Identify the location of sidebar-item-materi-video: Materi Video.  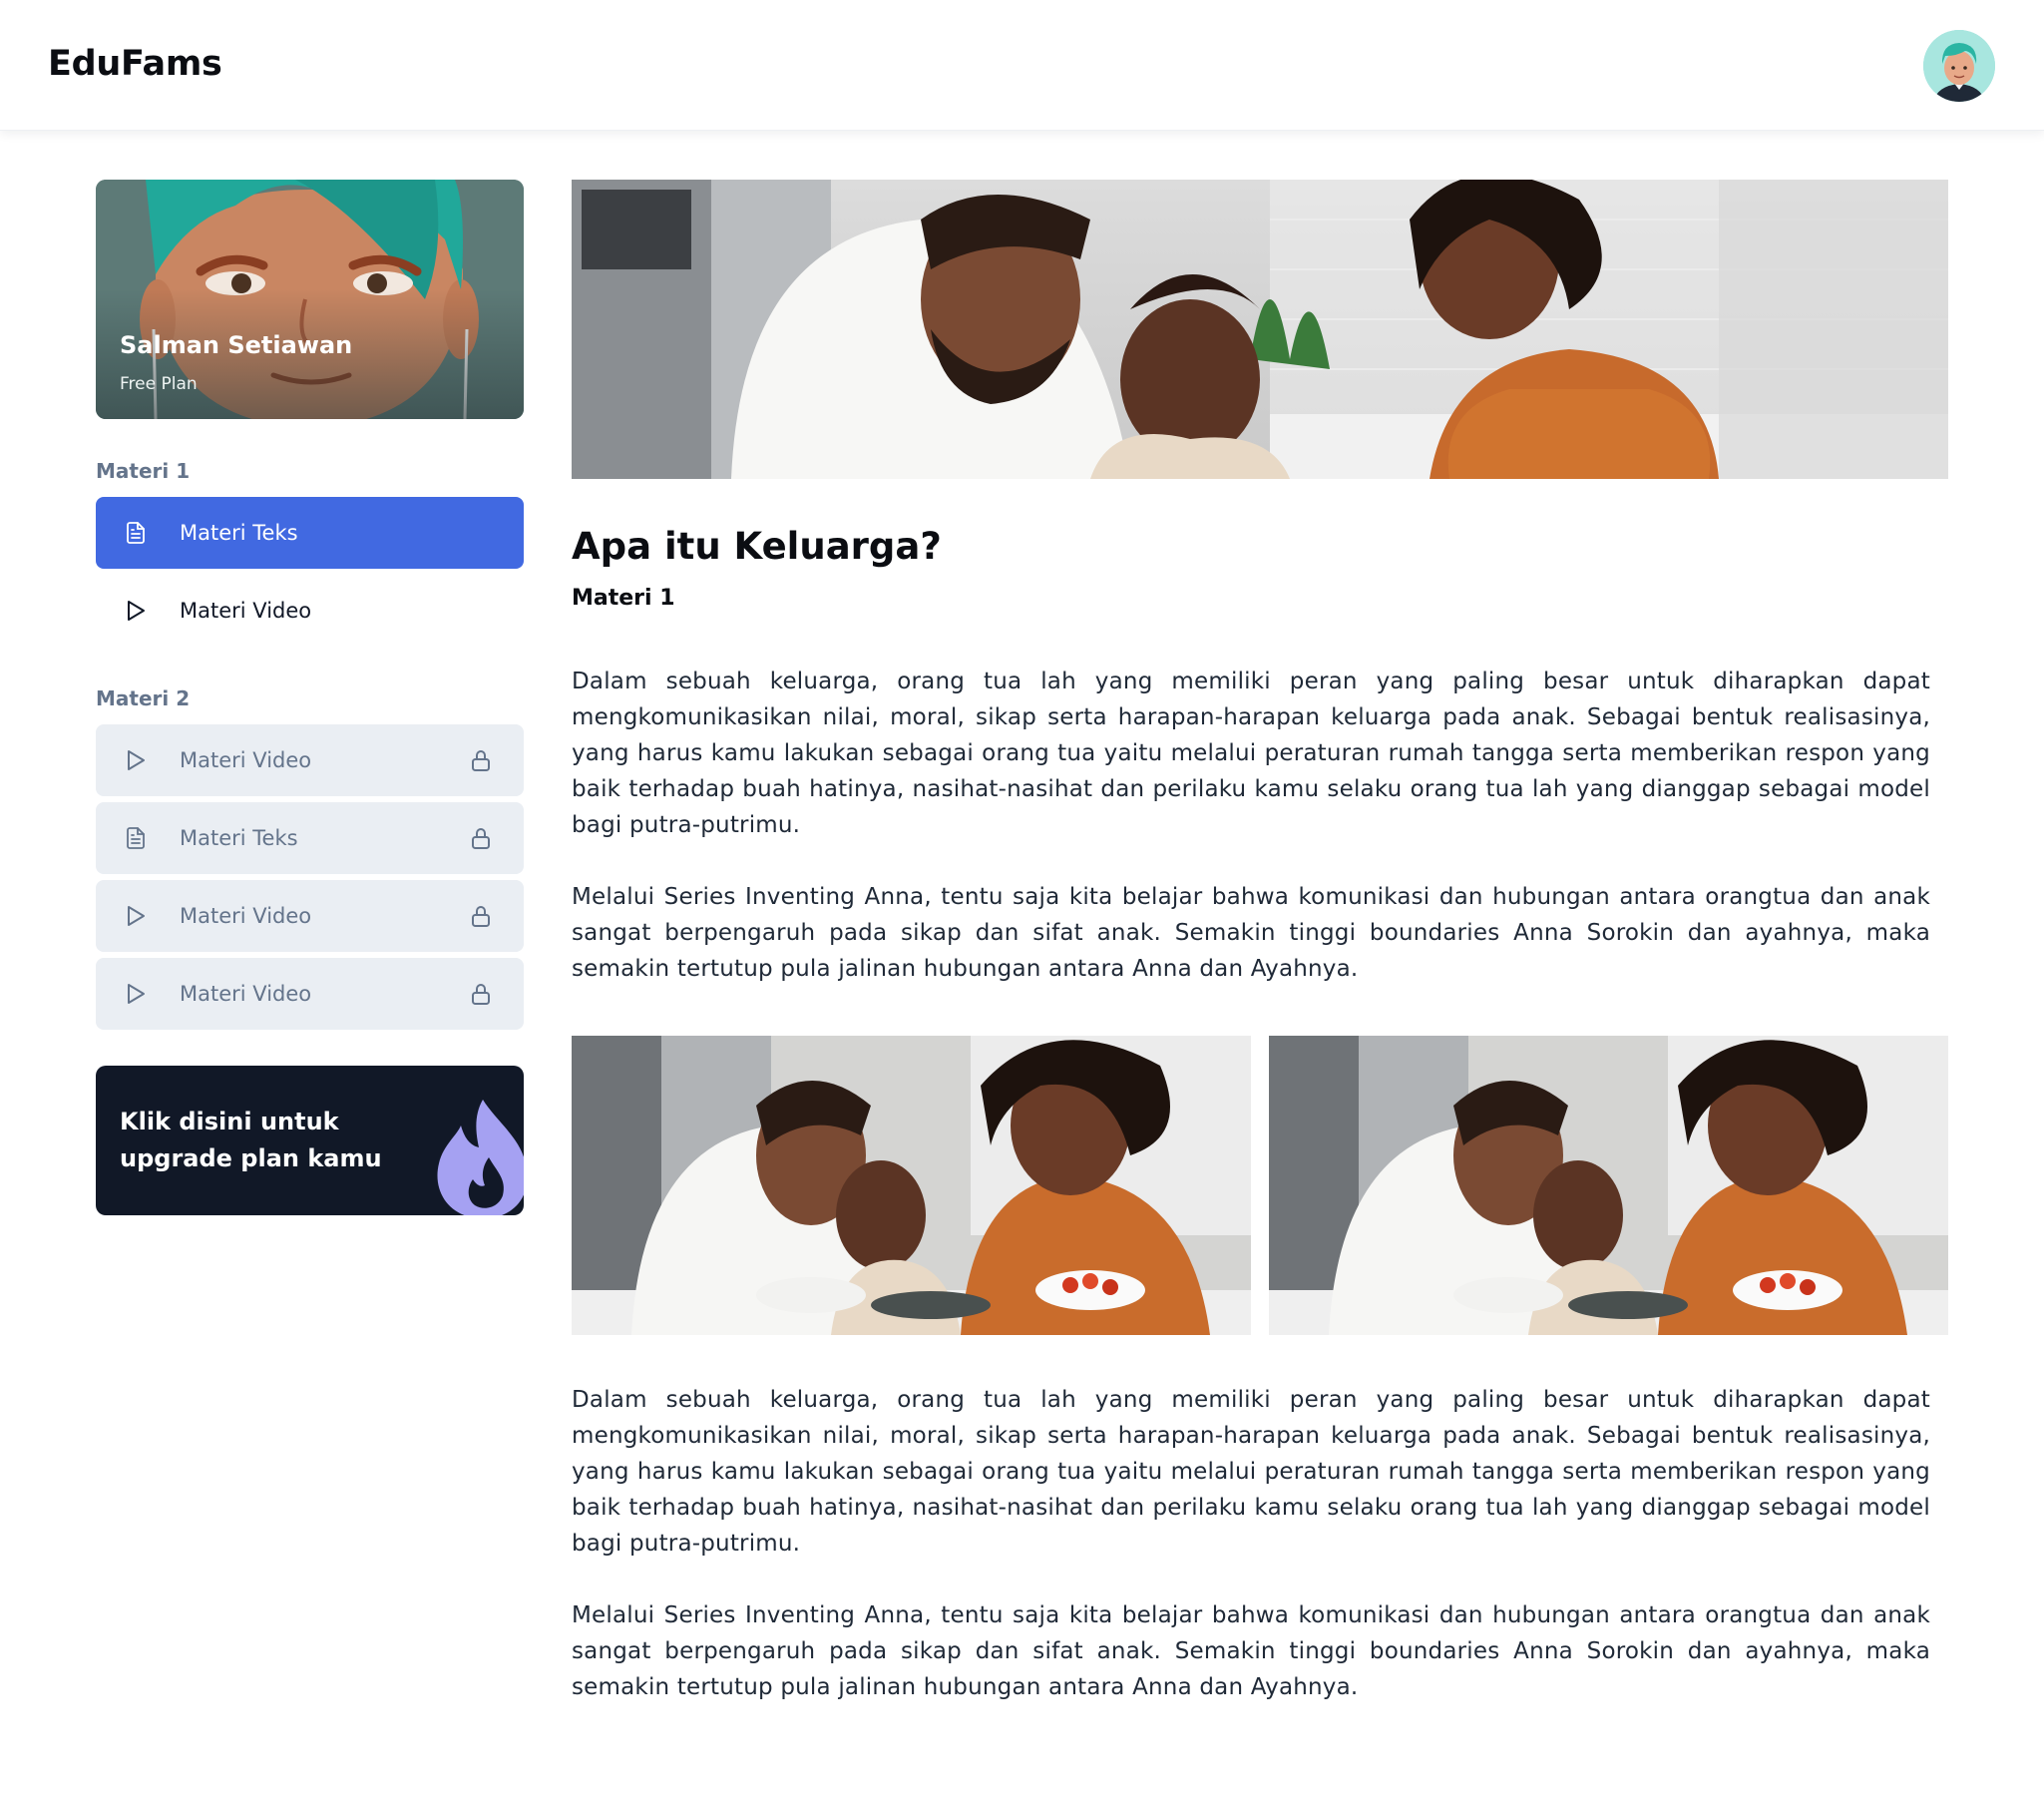
(310, 611).